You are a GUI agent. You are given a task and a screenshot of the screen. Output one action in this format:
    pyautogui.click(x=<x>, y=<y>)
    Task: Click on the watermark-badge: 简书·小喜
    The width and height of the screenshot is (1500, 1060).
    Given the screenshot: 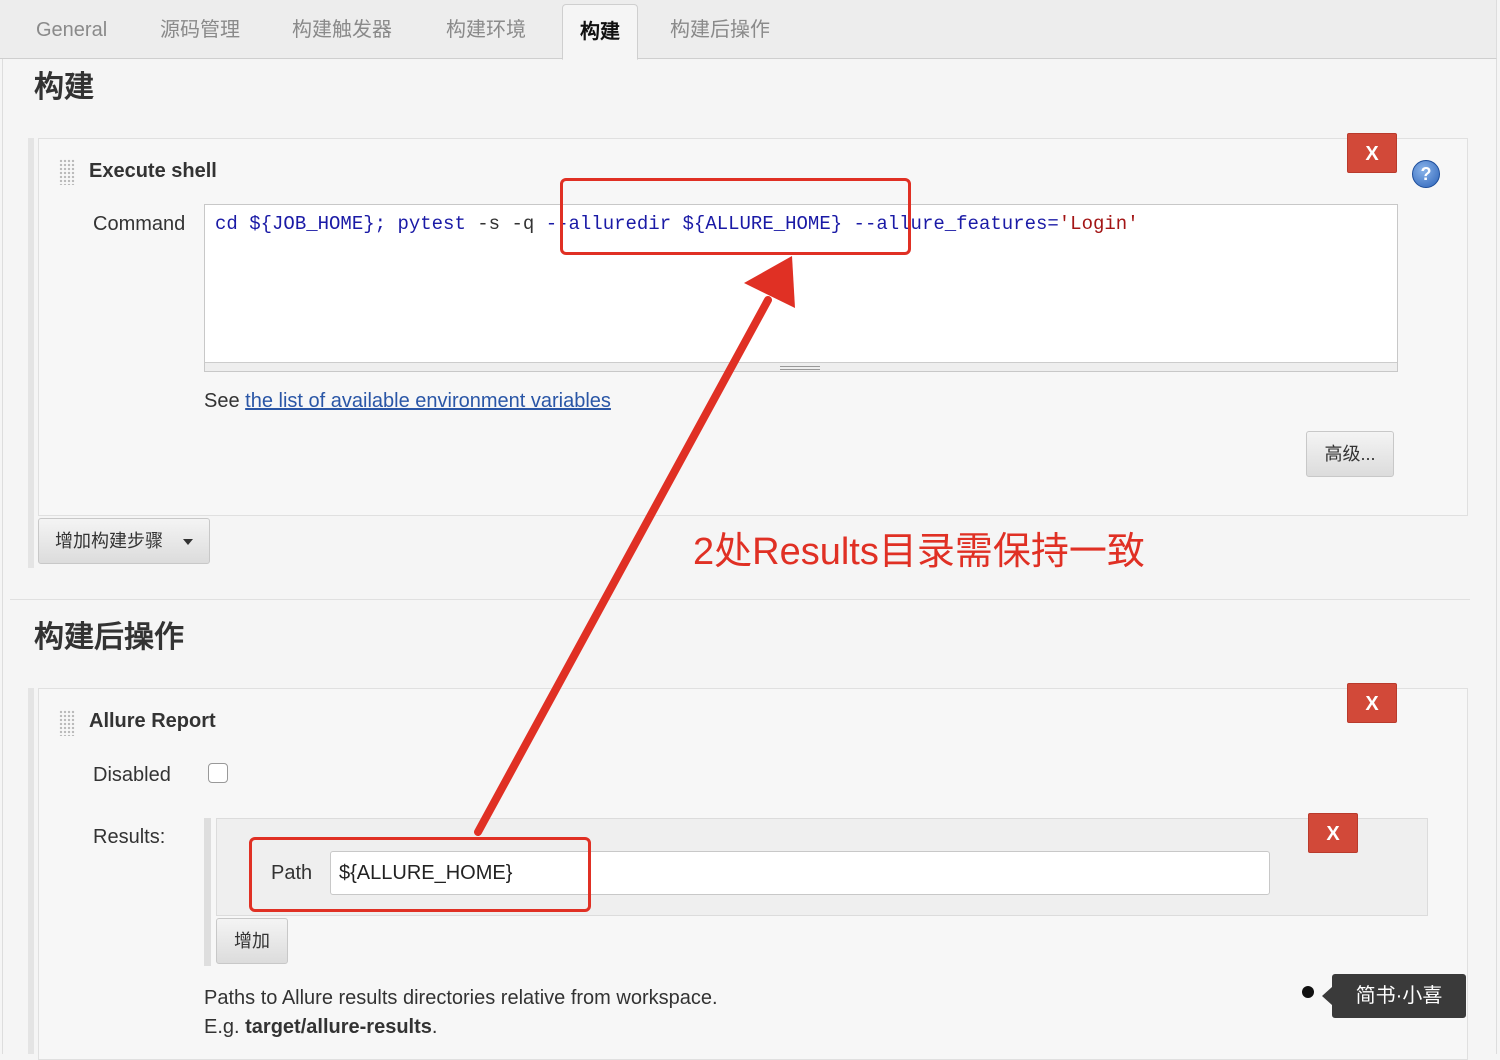 What is the action you would take?
    pyautogui.click(x=1394, y=996)
    